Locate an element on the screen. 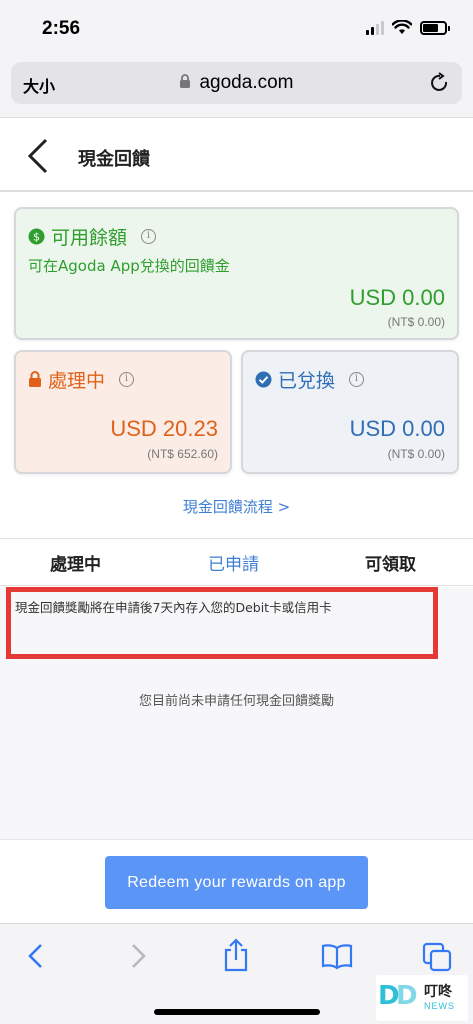  check-circle-icon is located at coordinates (263, 379).